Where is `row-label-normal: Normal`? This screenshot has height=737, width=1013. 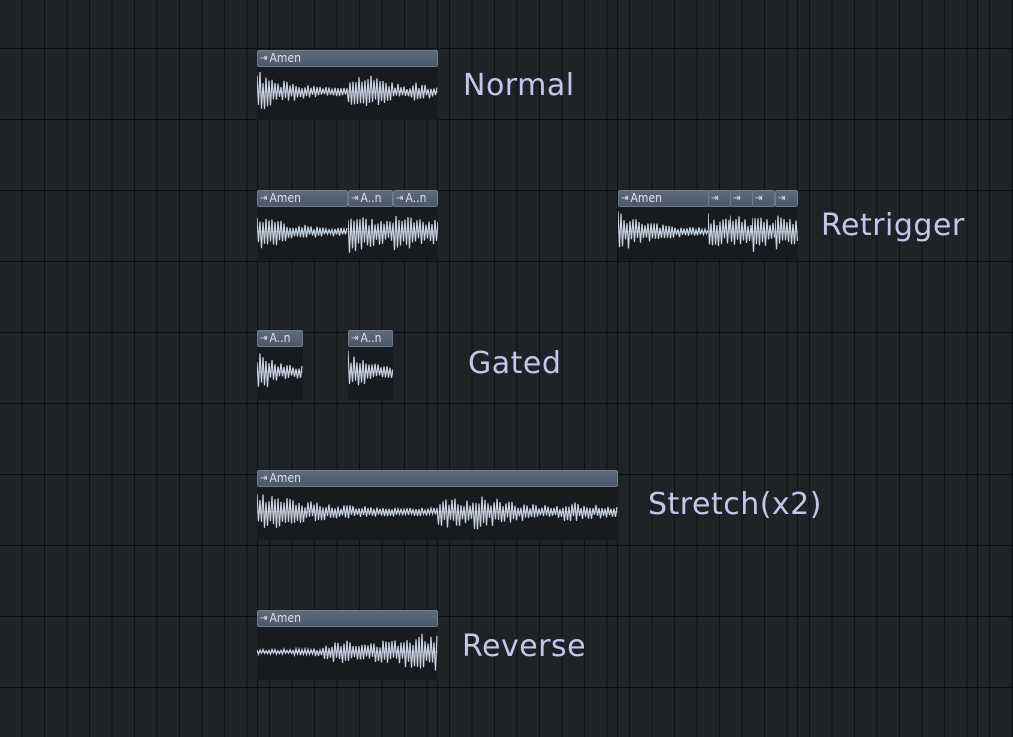
row-label-normal: Normal is located at coordinates (519, 85).